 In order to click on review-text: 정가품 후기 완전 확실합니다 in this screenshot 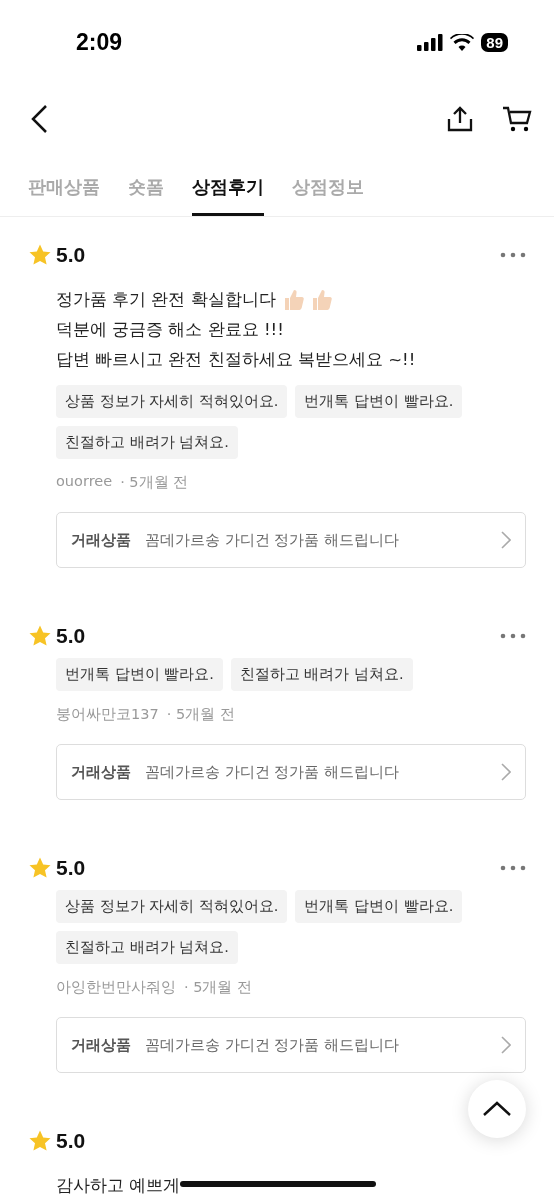, I will do `click(166, 300)`.